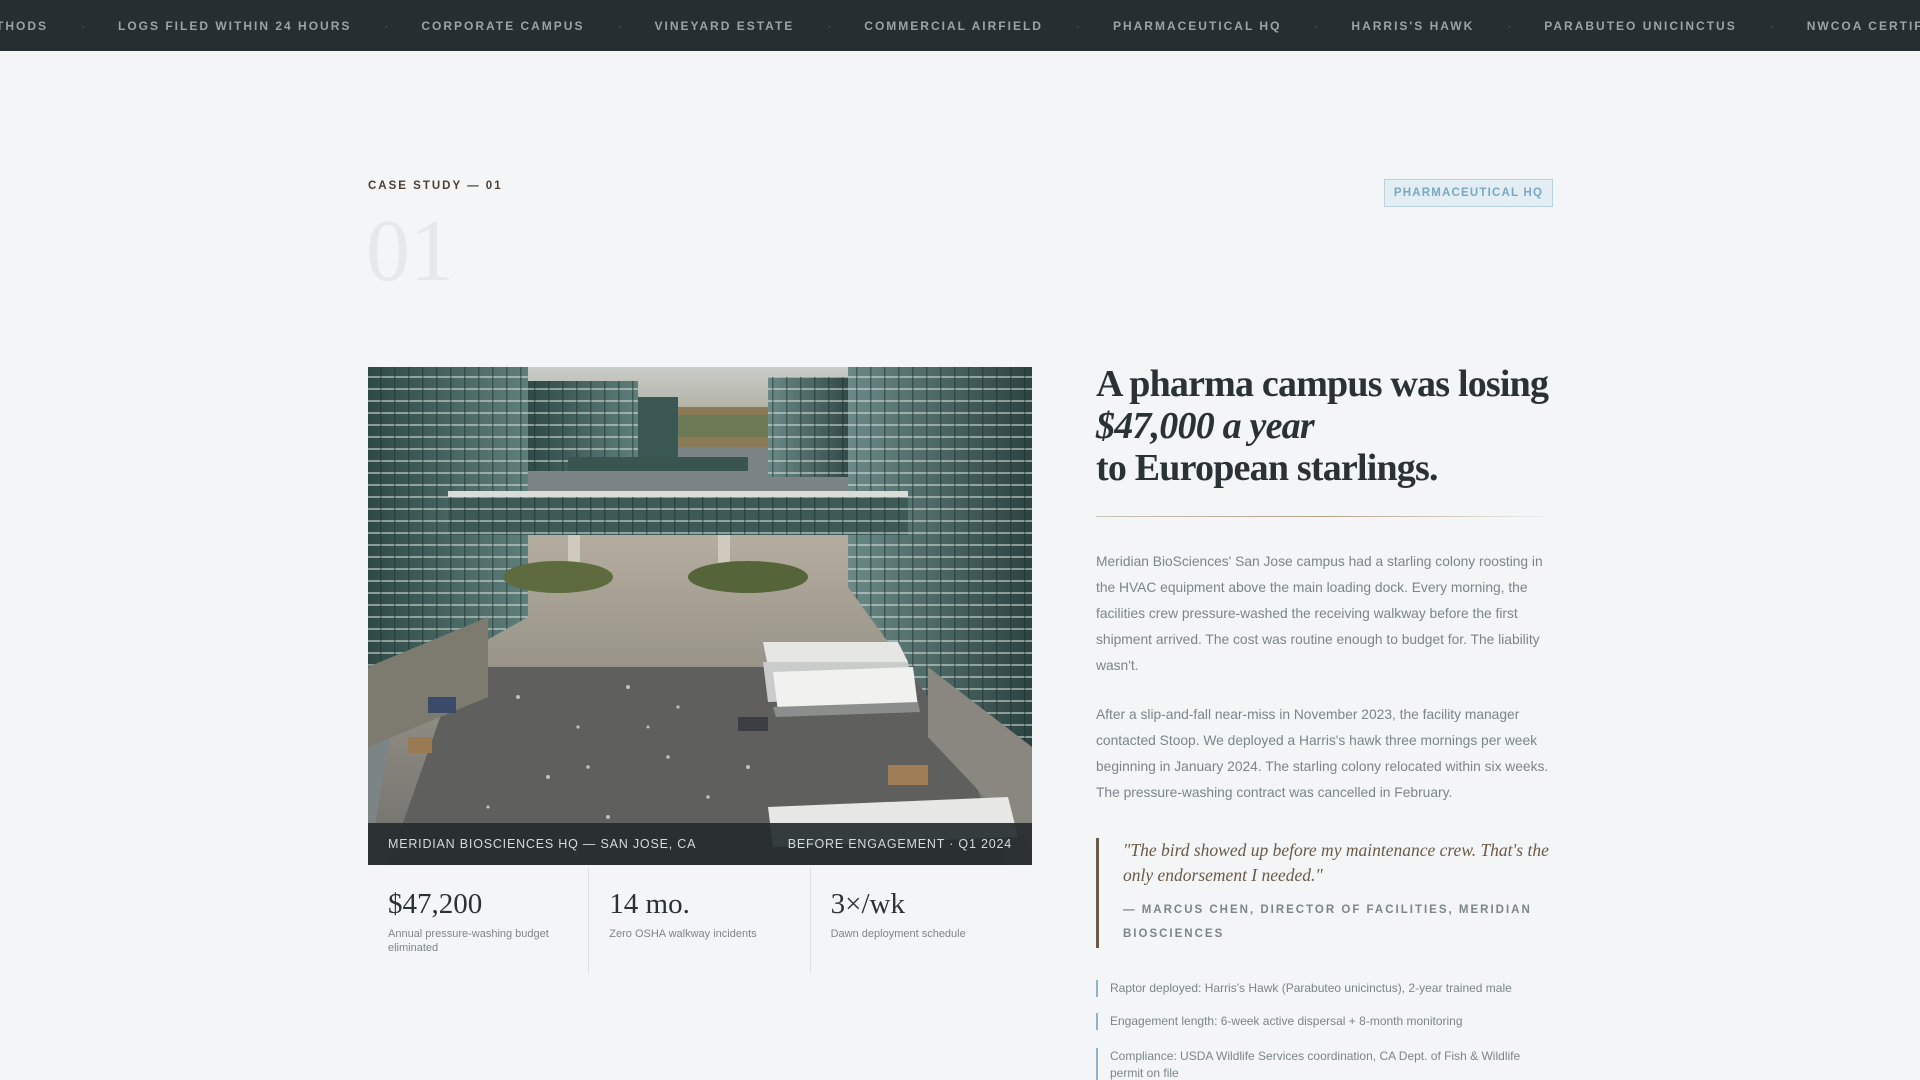  Describe the element at coordinates (1197, 25) in the screenshot. I see `ticker-item: PHARMACEUTICAL HQ` at that location.